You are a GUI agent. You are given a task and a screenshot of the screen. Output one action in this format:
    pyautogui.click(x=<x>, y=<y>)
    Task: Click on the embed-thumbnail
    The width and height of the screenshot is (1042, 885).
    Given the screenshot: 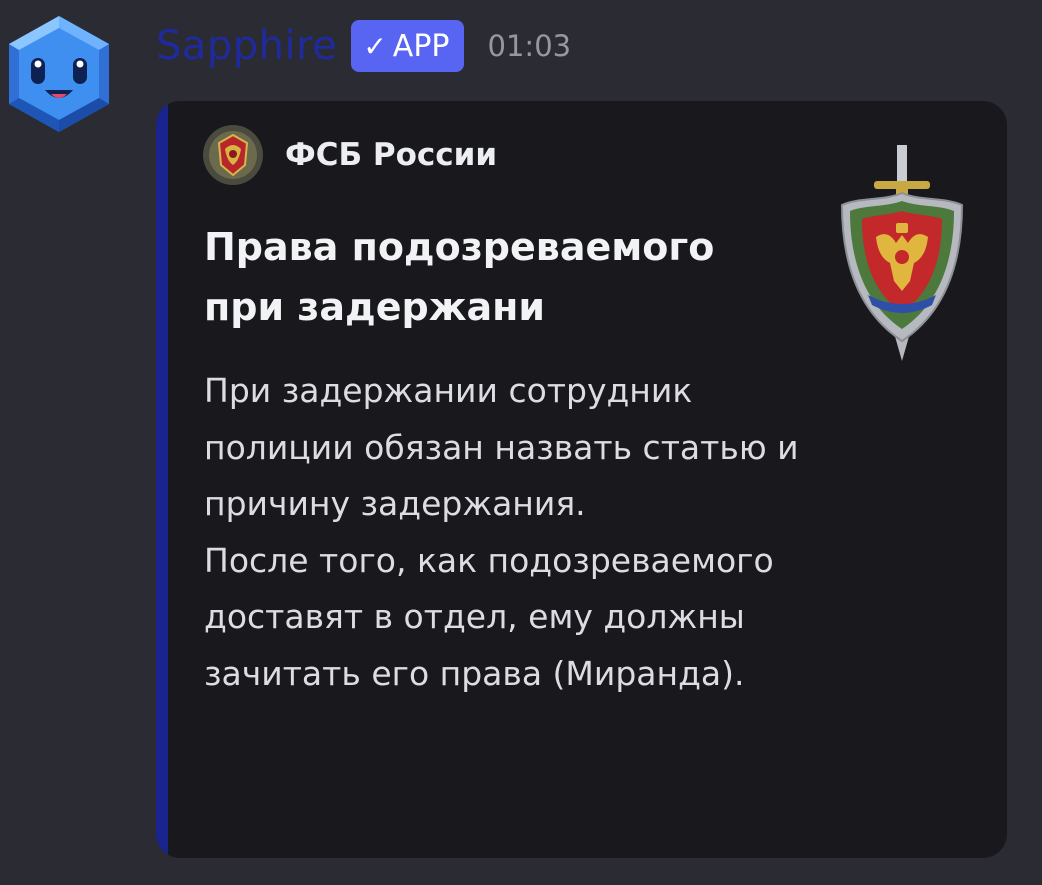 What is the action you would take?
    pyautogui.click(x=902, y=250)
    